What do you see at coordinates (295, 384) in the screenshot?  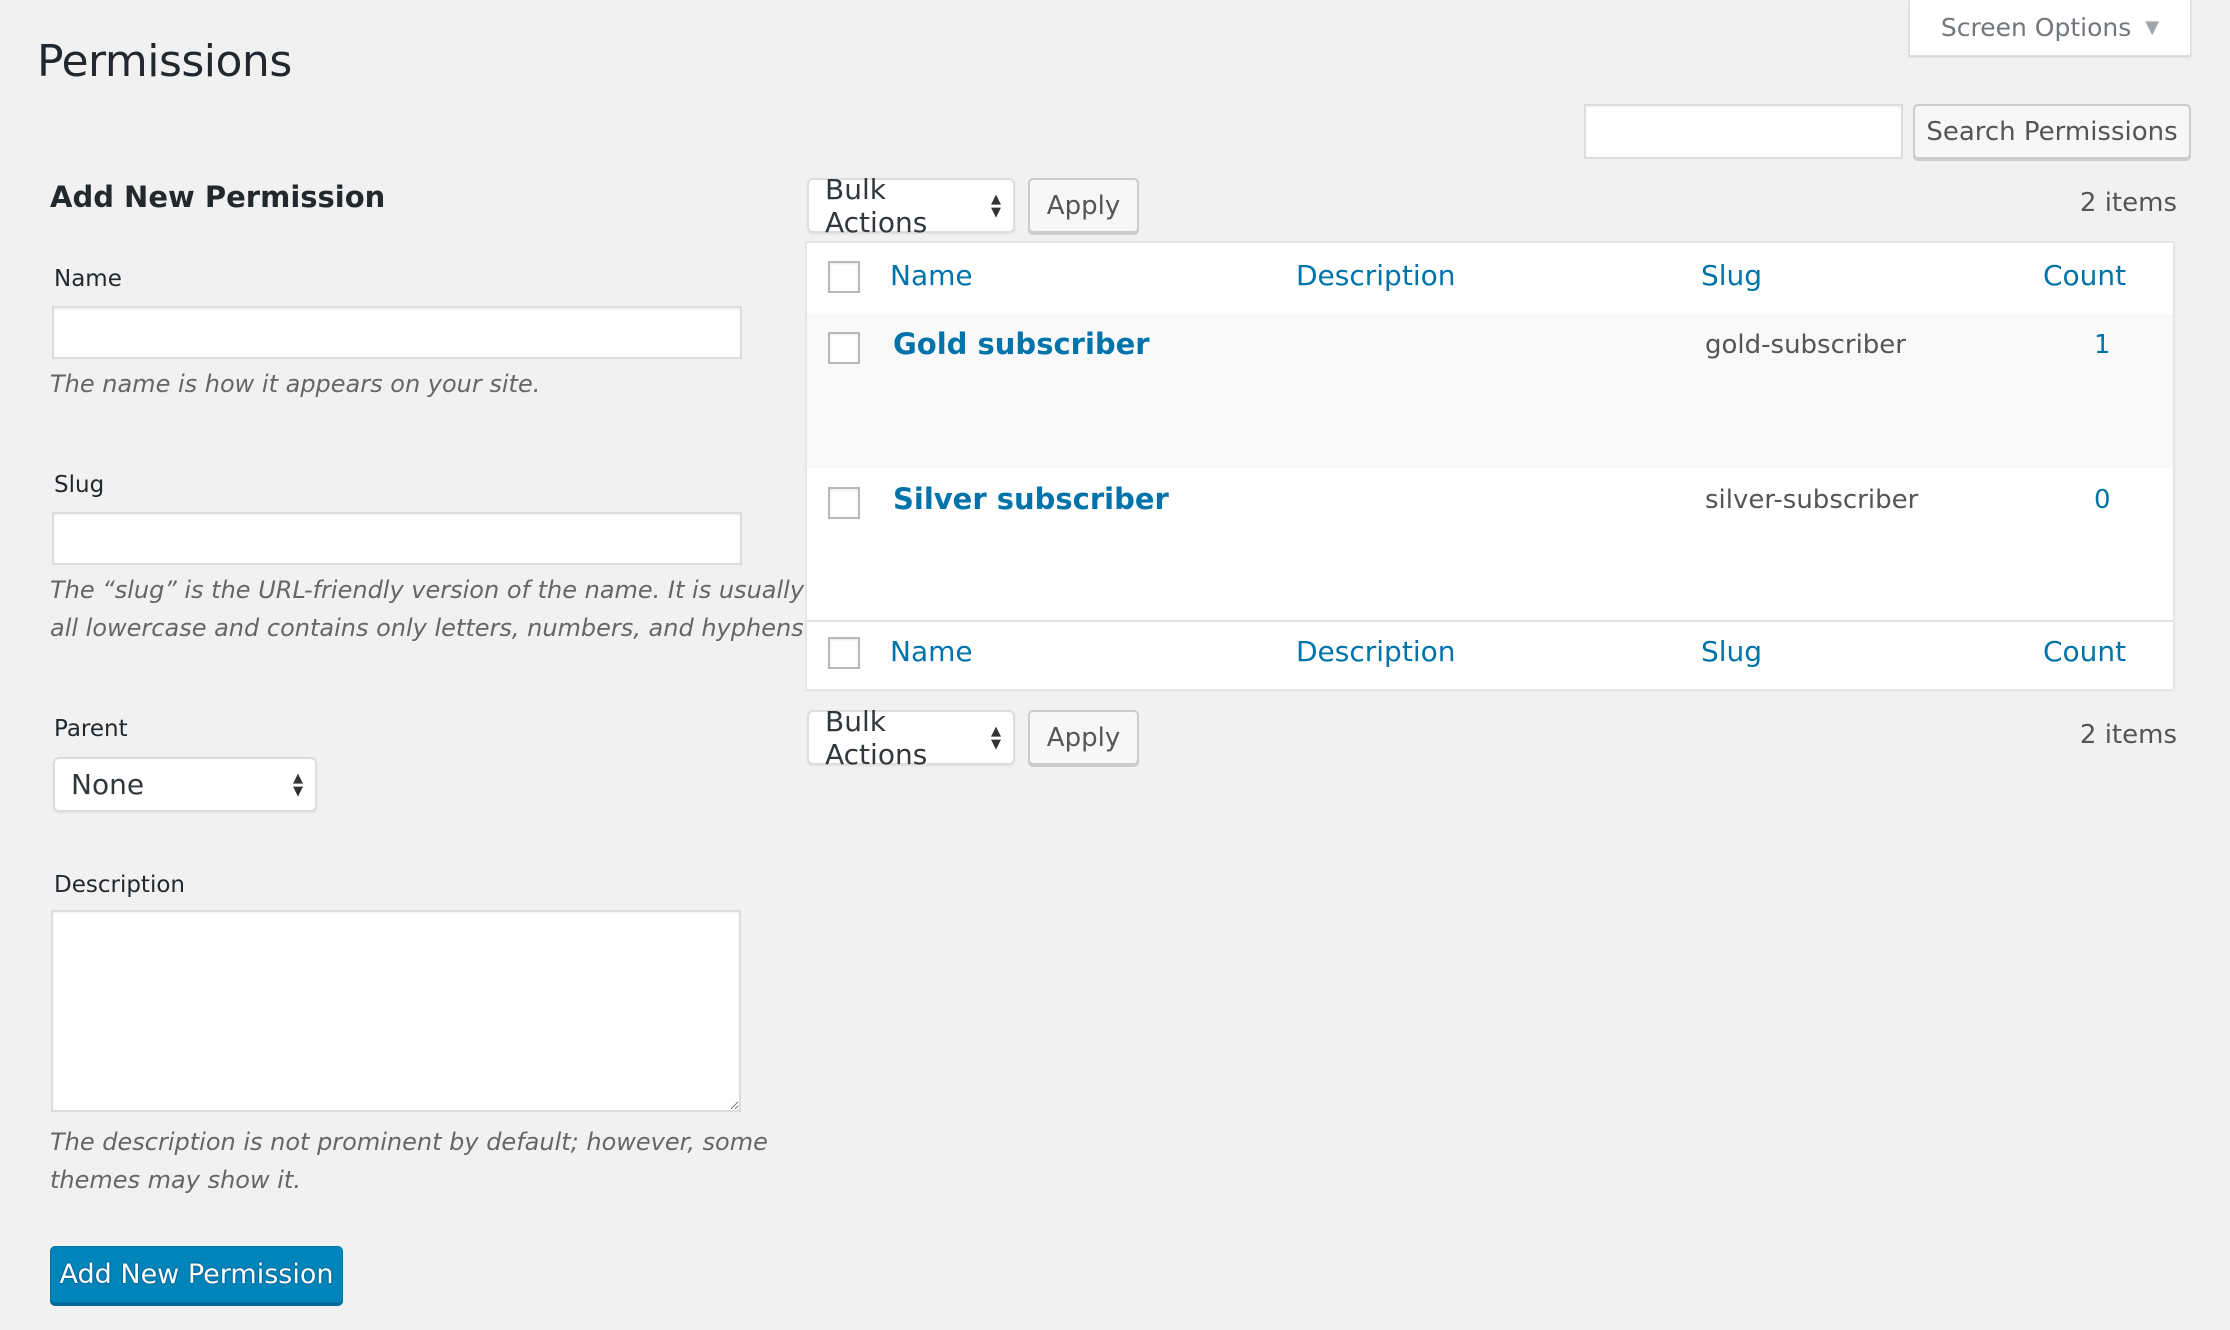 I see `name-help-text: The name is how it appears on your site.` at bounding box center [295, 384].